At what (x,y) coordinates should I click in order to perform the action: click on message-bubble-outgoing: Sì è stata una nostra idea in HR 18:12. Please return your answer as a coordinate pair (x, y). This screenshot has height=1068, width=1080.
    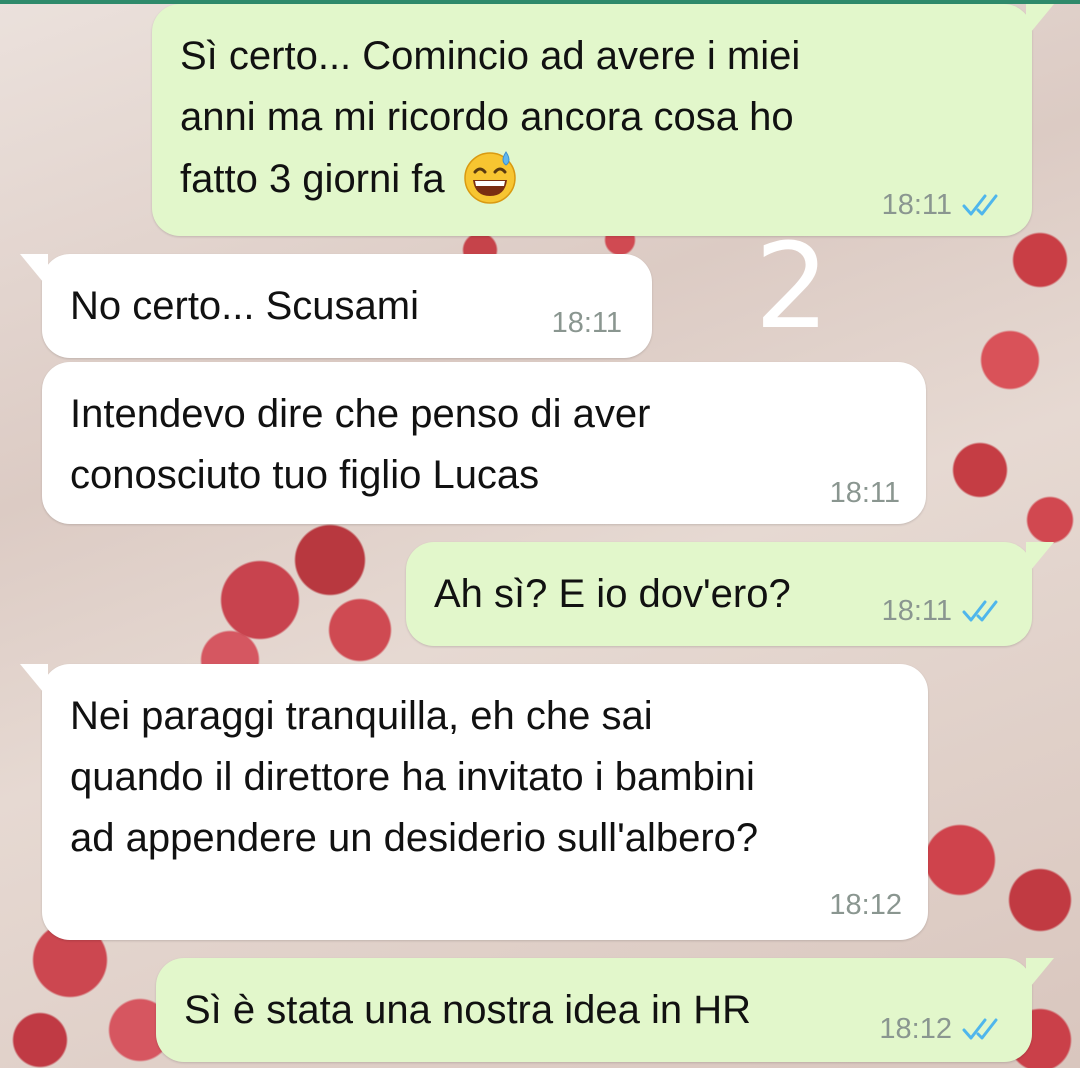
    Looking at the image, I should click on (605, 1010).